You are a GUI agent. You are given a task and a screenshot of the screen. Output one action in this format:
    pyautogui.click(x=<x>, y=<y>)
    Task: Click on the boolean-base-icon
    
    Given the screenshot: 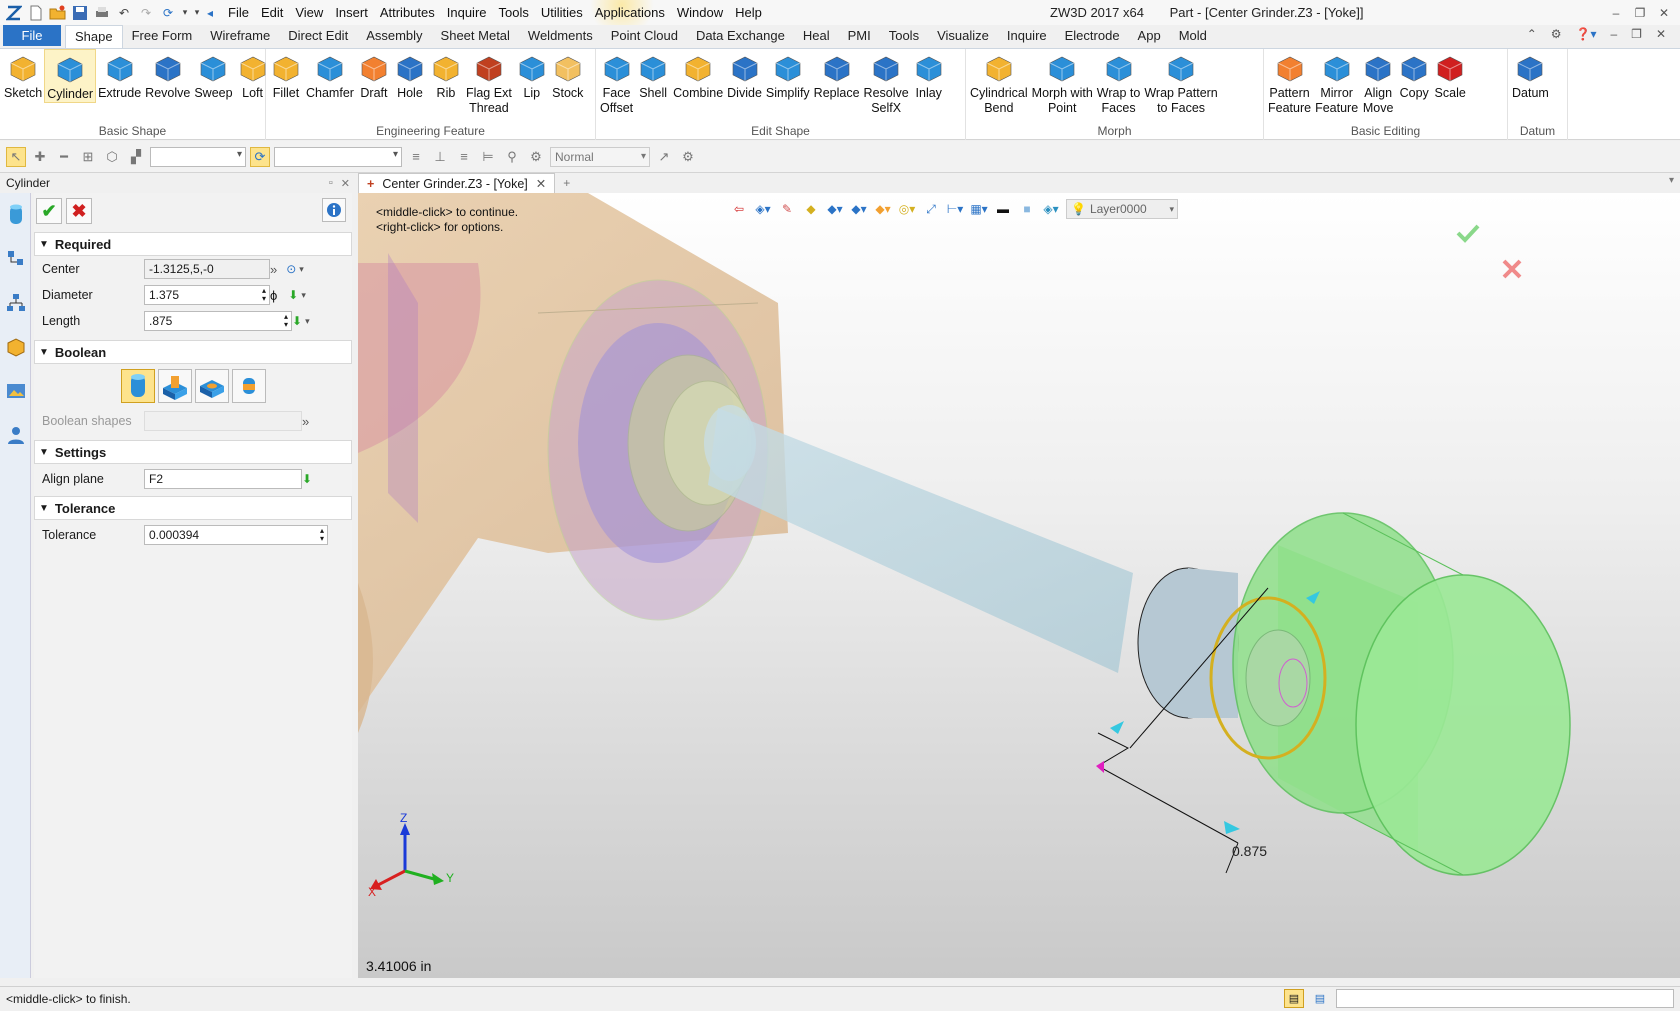 What is the action you would take?
    pyautogui.click(x=137, y=386)
    